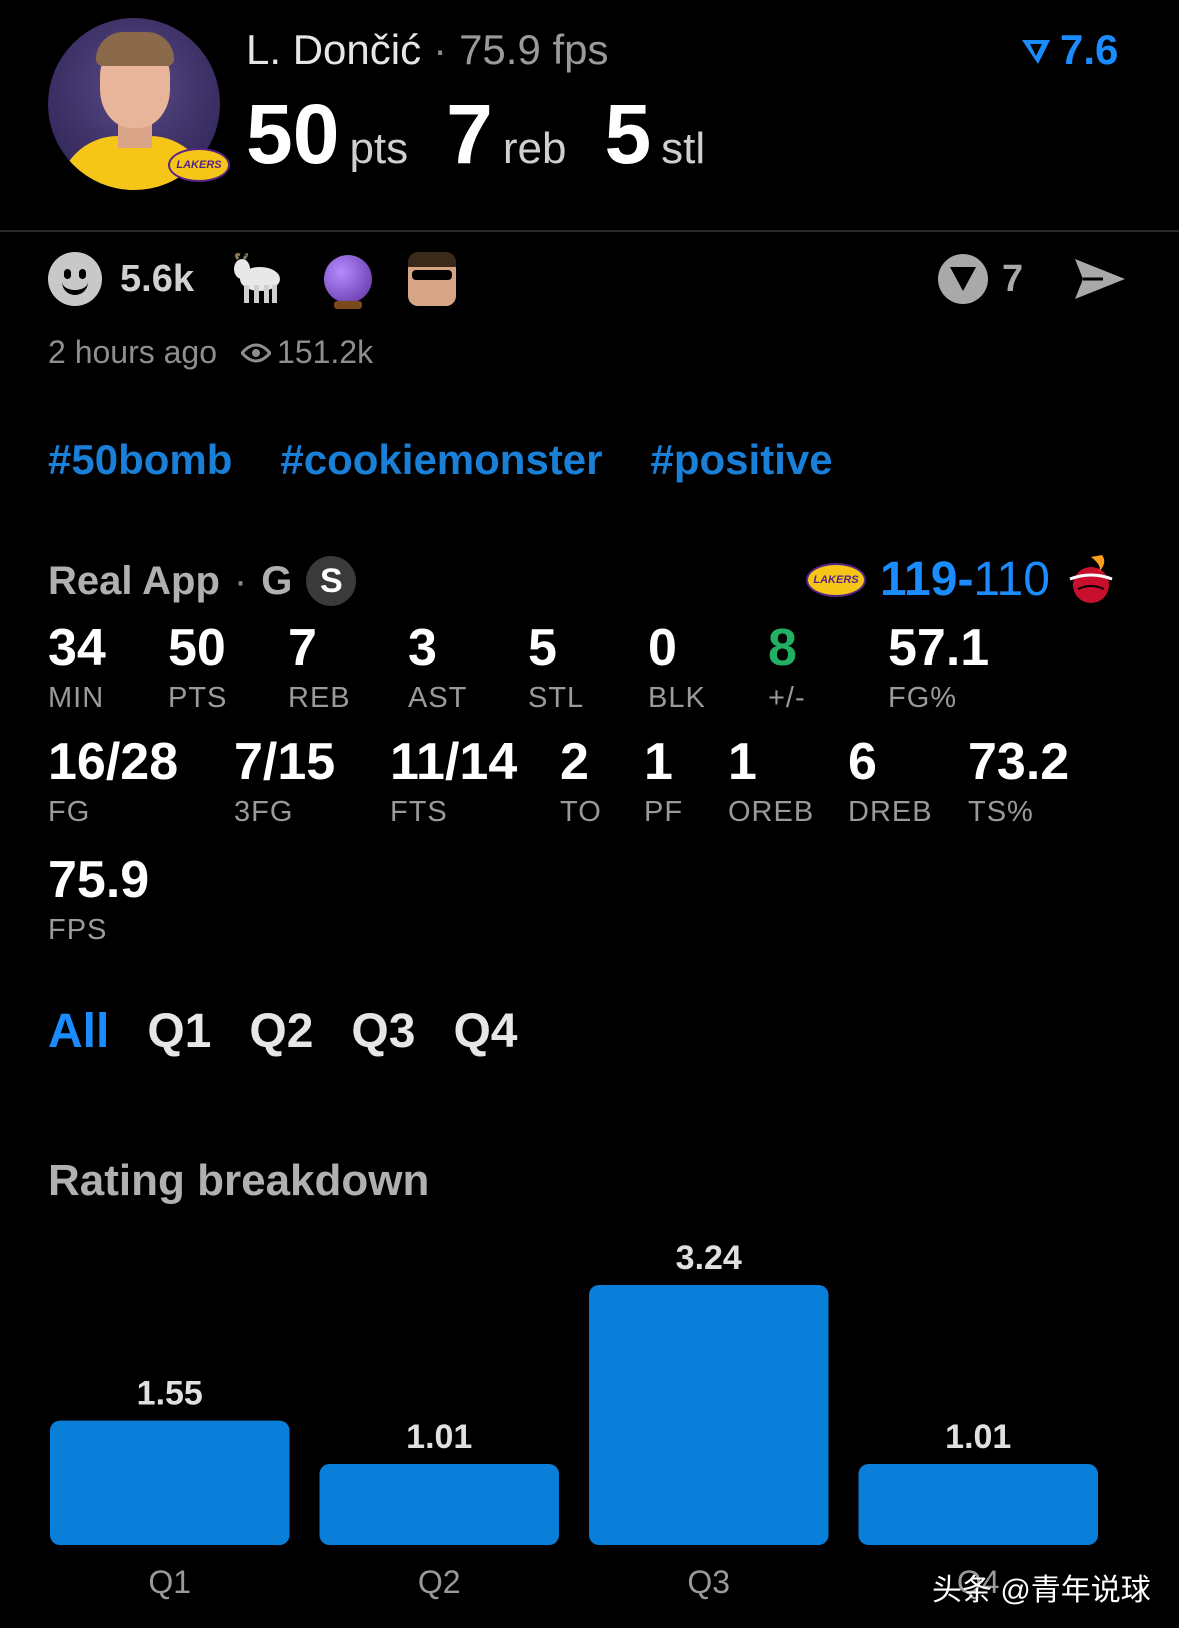 The width and height of the screenshot is (1179, 1628). What do you see at coordinates (431, 279) in the screenshot?
I see `sunglasses-face-emoji-icon` at bounding box center [431, 279].